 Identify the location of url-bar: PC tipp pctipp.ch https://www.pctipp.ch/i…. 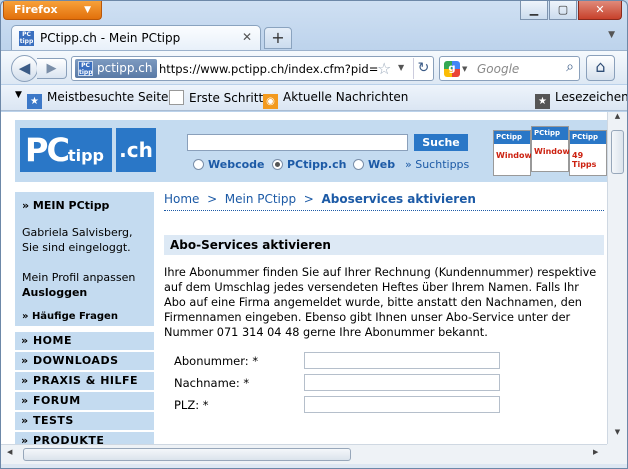
(252, 68).